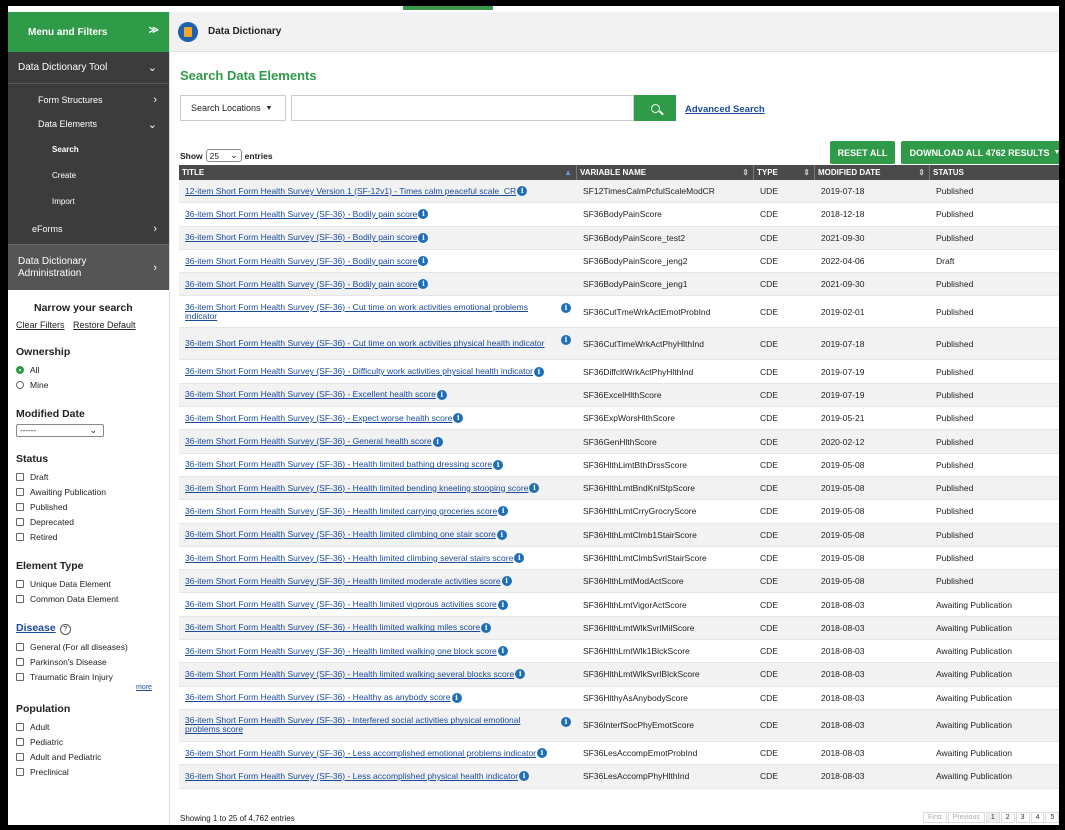  I want to click on pagination-page: 3, so click(1022, 817).